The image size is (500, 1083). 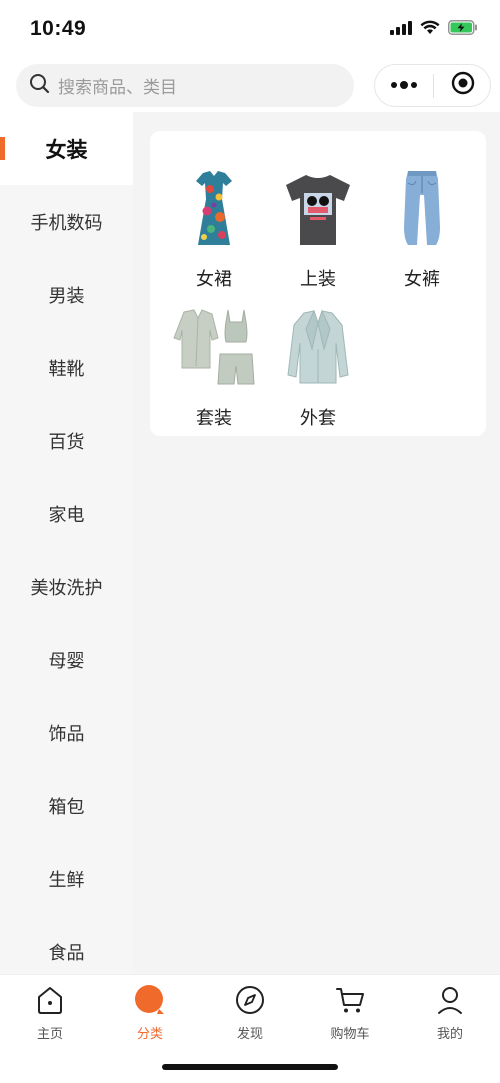 I want to click on jeans-image, so click(x=422, y=209).